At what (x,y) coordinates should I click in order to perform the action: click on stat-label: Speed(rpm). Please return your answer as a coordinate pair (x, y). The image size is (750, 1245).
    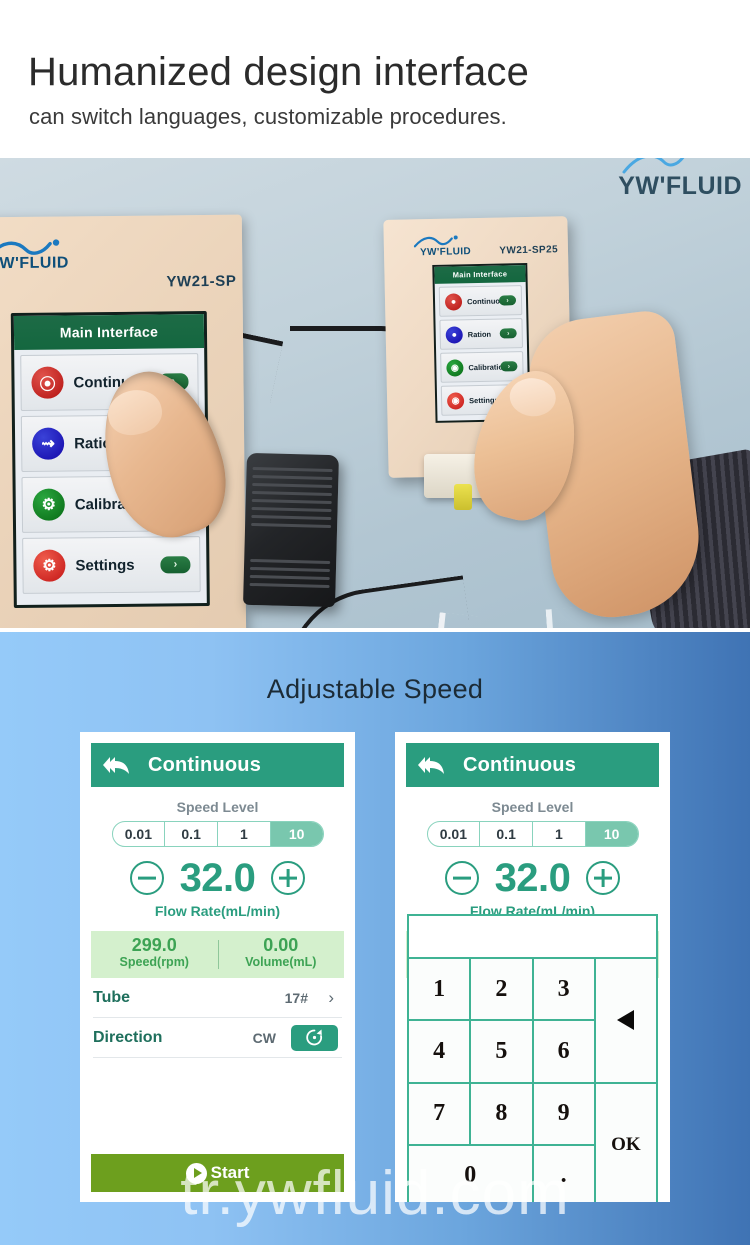
    Looking at the image, I should click on (154, 961).